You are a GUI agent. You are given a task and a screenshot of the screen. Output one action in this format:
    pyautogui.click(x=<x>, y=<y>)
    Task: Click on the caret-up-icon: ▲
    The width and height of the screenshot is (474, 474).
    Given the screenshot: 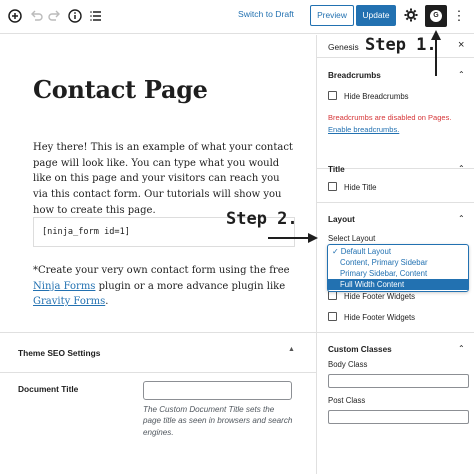 What is the action you would take?
    pyautogui.click(x=291, y=349)
    